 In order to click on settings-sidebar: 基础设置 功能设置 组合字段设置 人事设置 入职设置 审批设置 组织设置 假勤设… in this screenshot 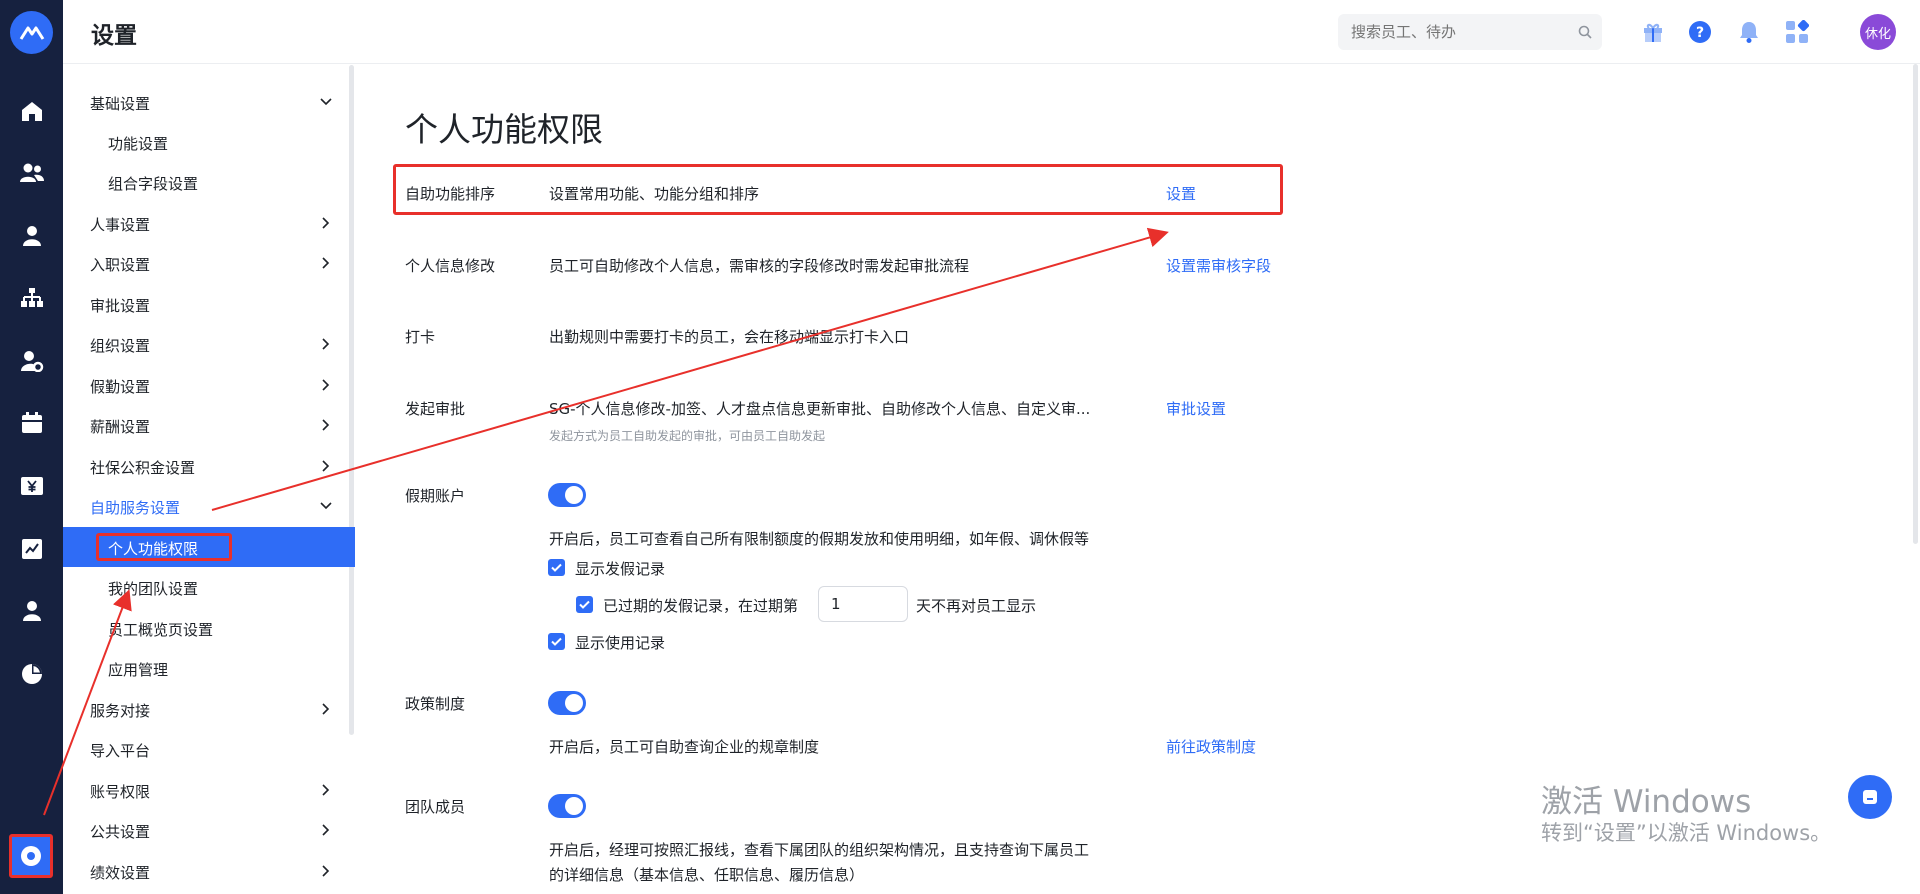, I will do `click(210, 479)`.